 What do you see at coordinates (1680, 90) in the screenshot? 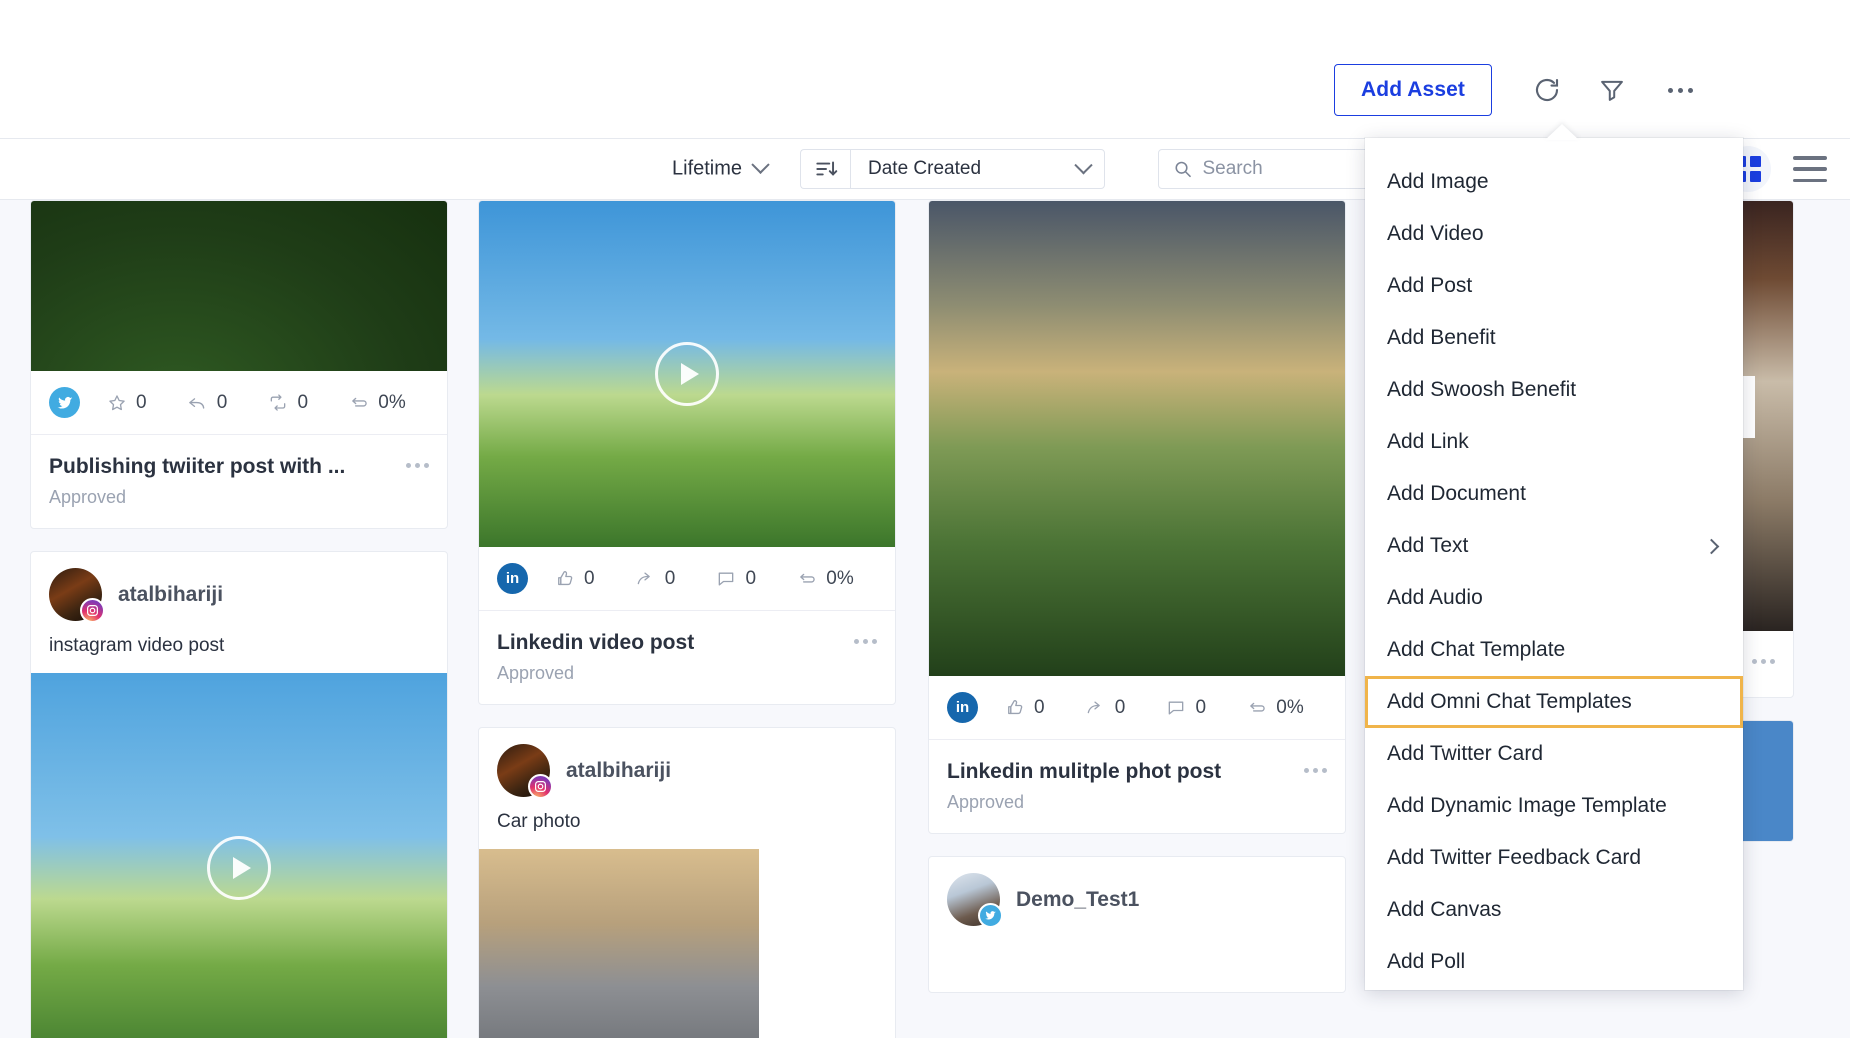
I see `more-options-icon` at bounding box center [1680, 90].